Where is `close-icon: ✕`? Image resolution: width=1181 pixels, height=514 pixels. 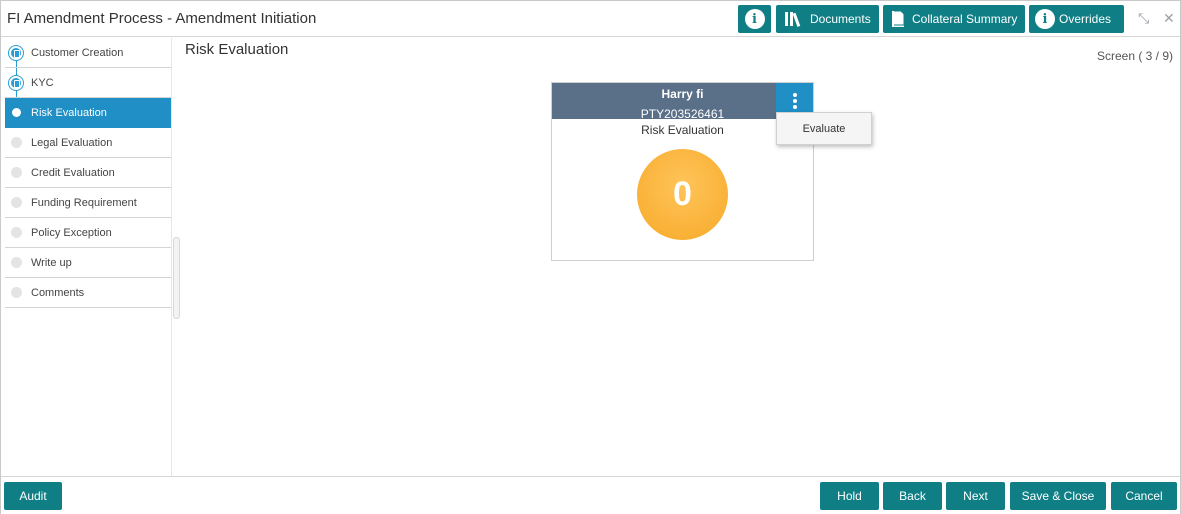 close-icon: ✕ is located at coordinates (1169, 18).